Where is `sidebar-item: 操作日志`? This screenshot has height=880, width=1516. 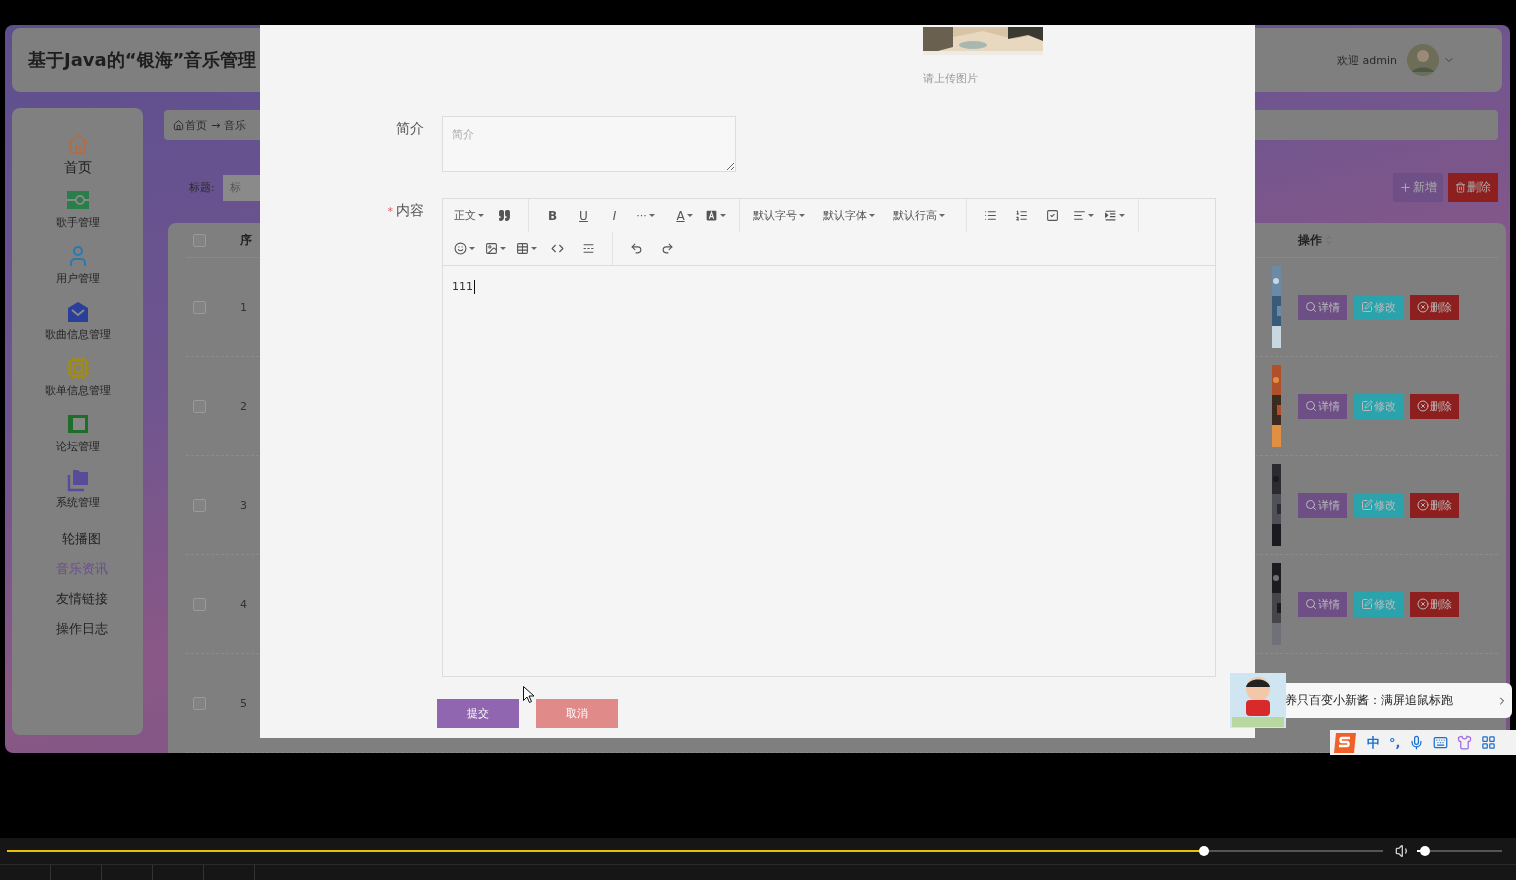 sidebar-item: 操作日志 is located at coordinates (81, 629).